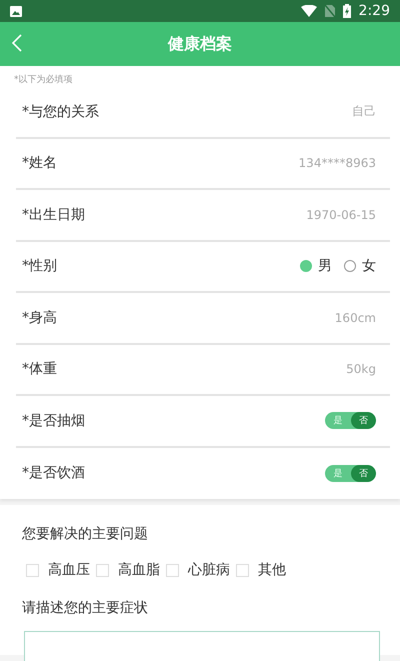 The image size is (400, 661). I want to click on field-label: *出生日期, so click(54, 215).